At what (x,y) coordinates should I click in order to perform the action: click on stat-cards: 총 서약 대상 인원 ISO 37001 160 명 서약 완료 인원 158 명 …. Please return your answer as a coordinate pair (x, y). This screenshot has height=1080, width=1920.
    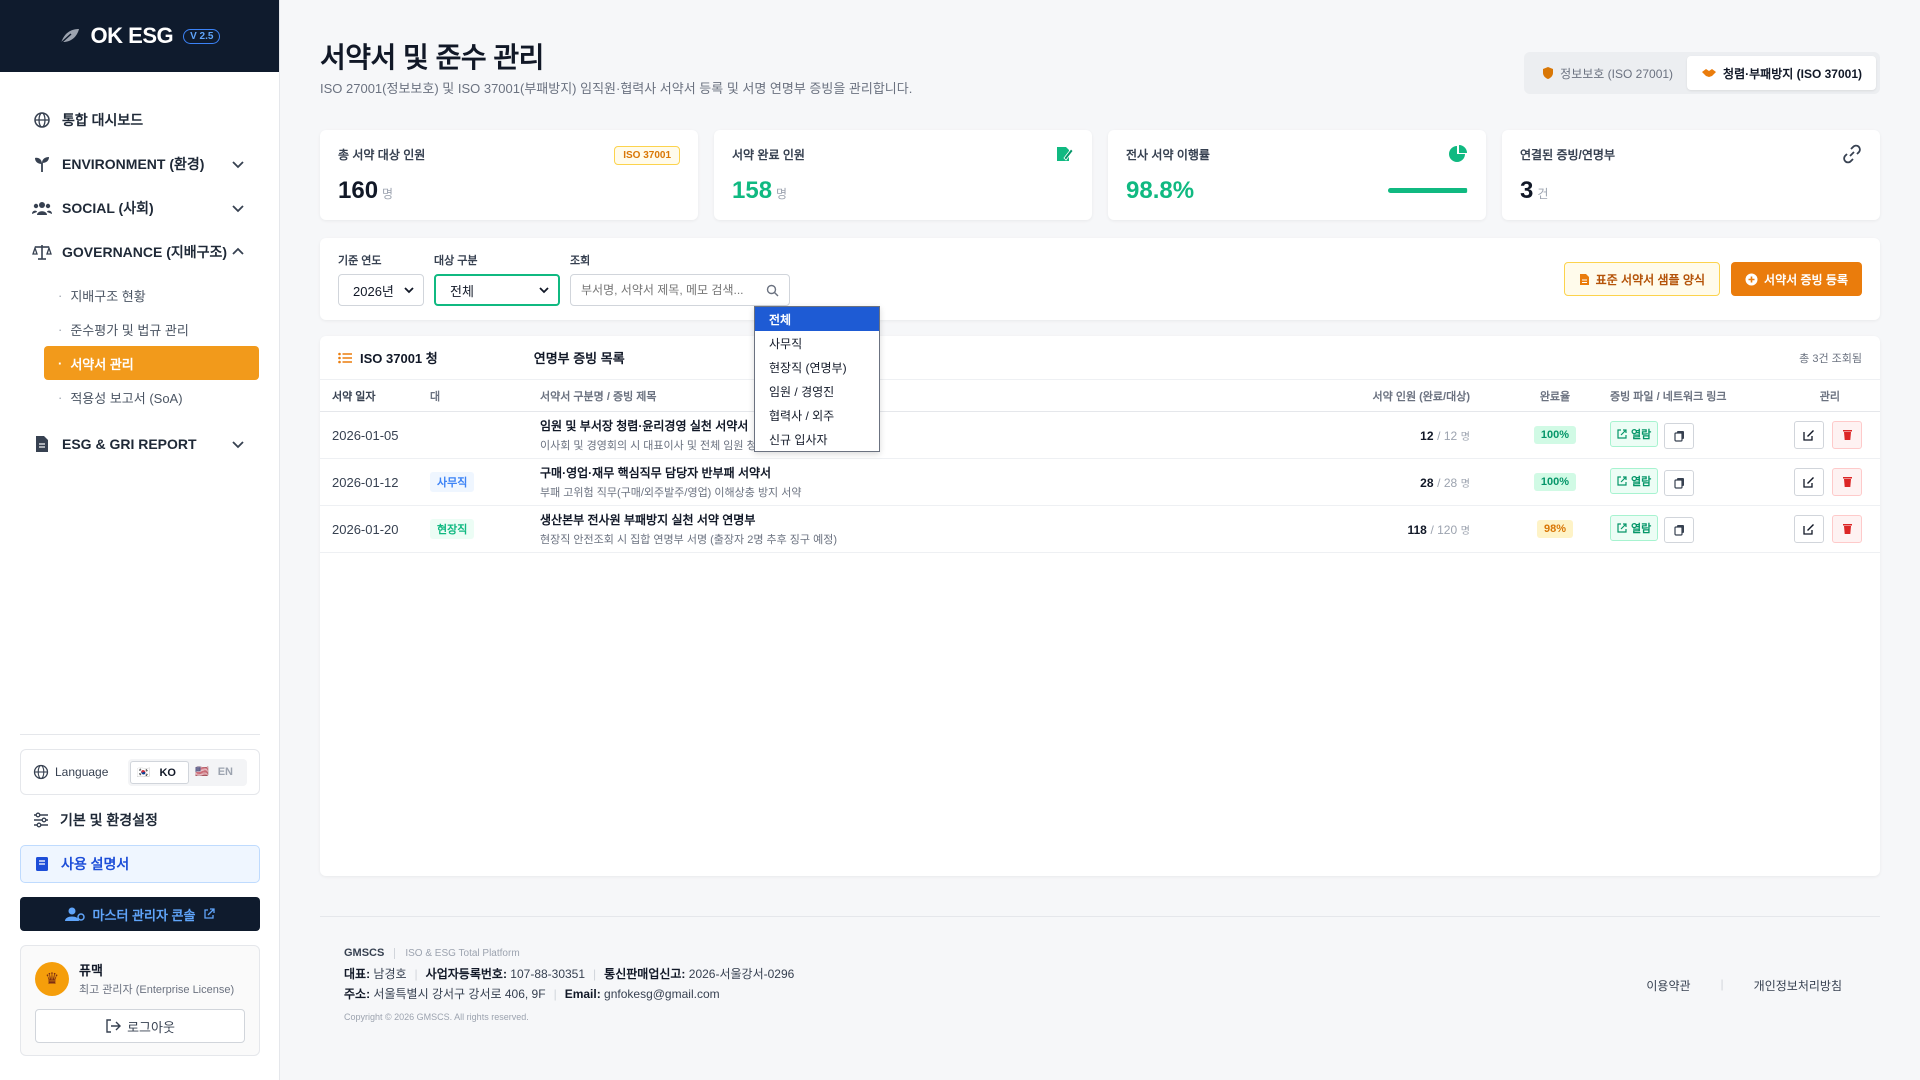
    Looking at the image, I should click on (1100, 175).